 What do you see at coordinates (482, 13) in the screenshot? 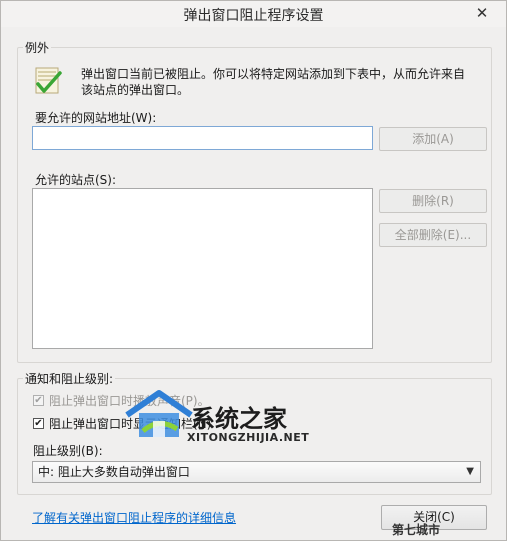
I see `close-icon: ✕` at bounding box center [482, 13].